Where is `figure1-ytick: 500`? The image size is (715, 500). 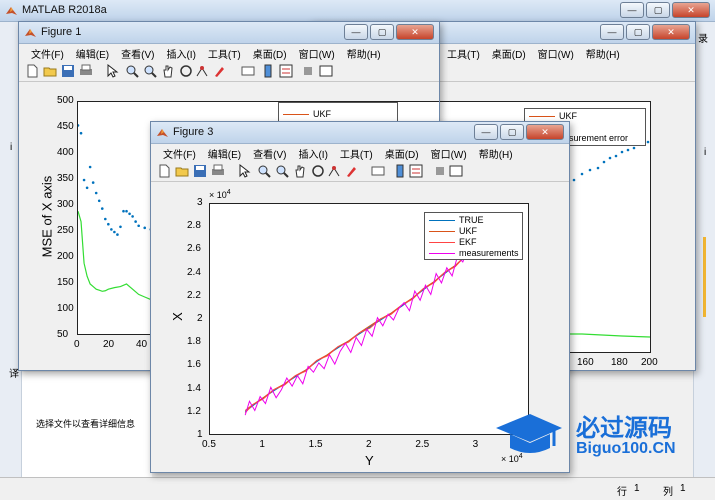
figure1-ytick: 500 is located at coordinates (65, 100).